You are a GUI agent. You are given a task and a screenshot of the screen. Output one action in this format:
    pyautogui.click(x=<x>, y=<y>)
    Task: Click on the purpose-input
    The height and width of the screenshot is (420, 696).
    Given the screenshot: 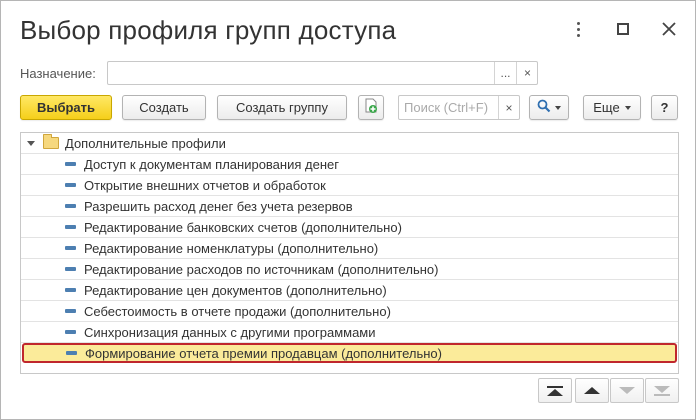 What is the action you would take?
    pyautogui.click(x=300, y=73)
    